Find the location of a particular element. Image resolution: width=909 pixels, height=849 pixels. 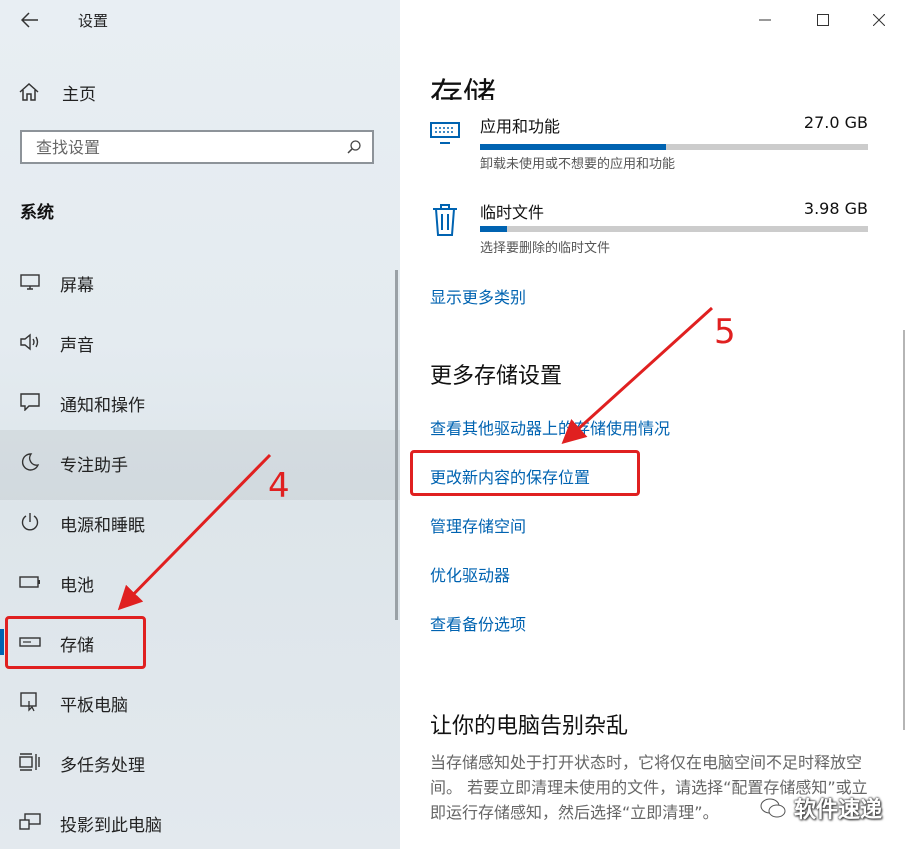

watermark-text: 软件速递 is located at coordinates (838, 810).